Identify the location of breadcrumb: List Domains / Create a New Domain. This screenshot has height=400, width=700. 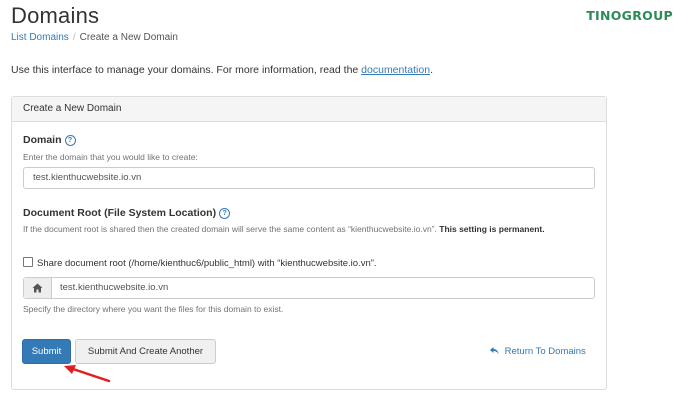
(94, 37).